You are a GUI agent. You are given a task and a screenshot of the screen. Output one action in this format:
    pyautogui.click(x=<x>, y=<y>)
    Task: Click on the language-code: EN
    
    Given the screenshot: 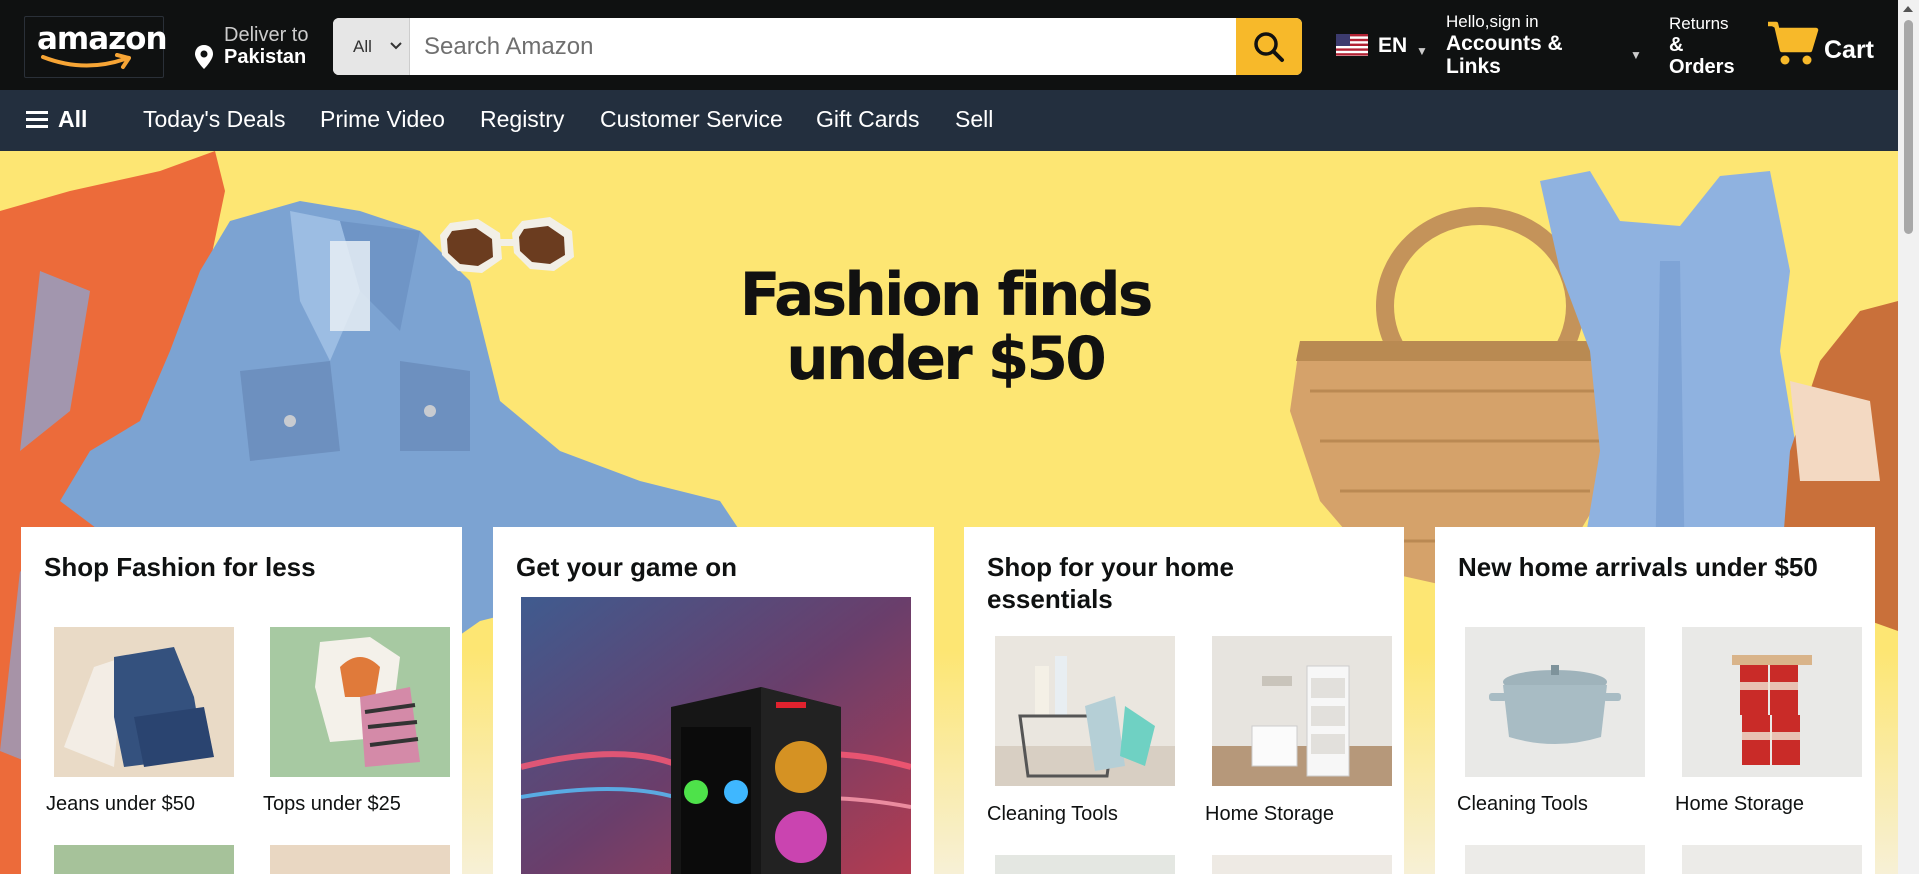 What is the action you would take?
    pyautogui.click(x=1393, y=45)
    